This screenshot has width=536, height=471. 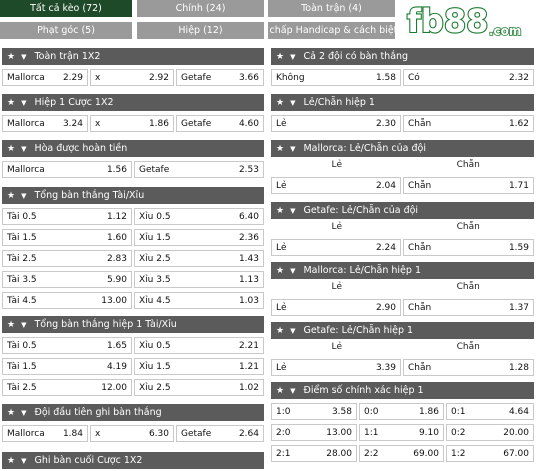 What do you see at coordinates (220, 77) in the screenshot?
I see `odds-cell: Getafe 3.66` at bounding box center [220, 77].